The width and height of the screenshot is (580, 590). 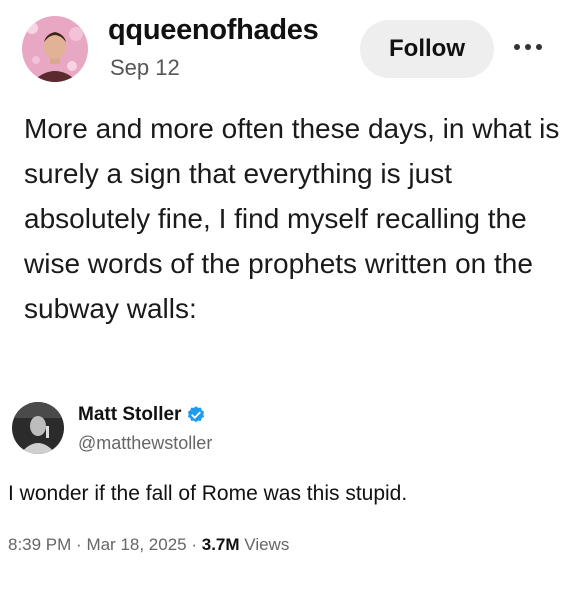 I want to click on tweet-meta: 8:39 PM · Mar 18, 2025 · 3.7M Views, so click(x=148, y=545).